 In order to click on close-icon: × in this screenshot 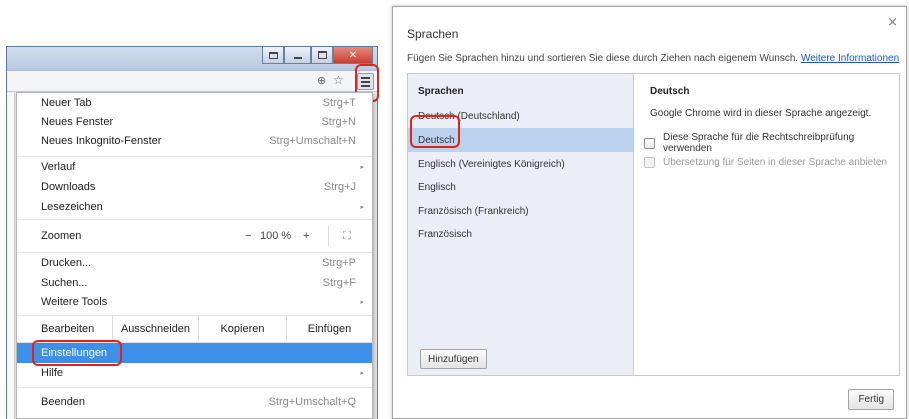, I will do `click(892, 22)`.